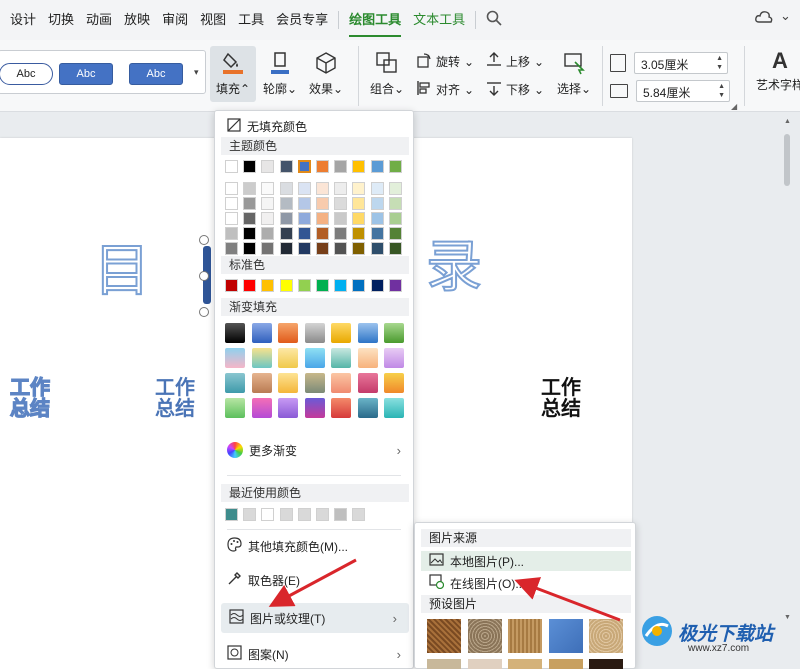 This screenshot has width=800, height=669. I want to click on cloud-icon, so click(764, 19).